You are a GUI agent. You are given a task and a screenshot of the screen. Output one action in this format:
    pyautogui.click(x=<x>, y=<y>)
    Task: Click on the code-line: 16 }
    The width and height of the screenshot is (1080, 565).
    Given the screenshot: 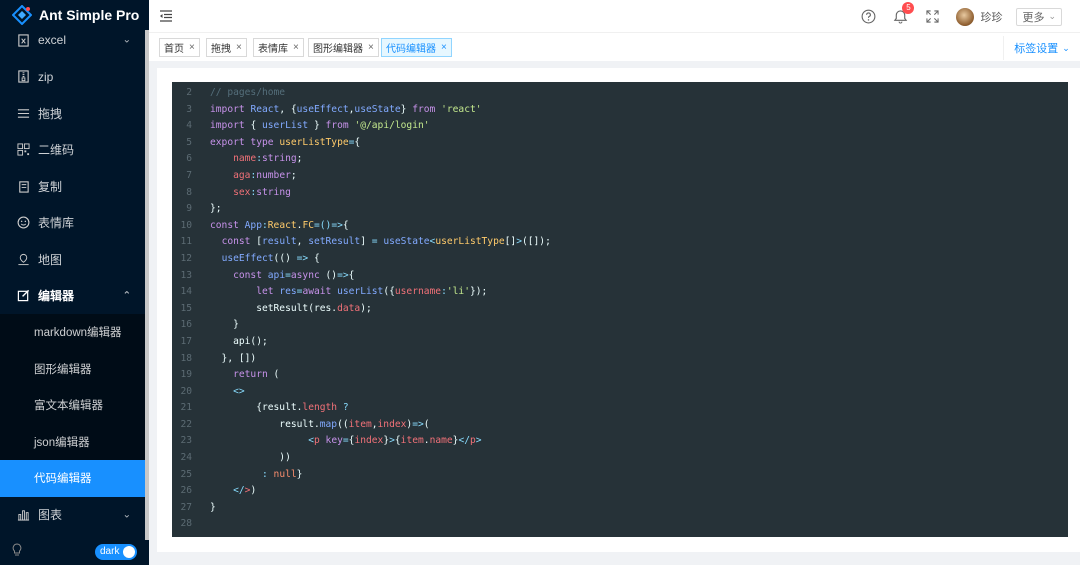 What is the action you would take?
    pyautogui.click(x=620, y=325)
    